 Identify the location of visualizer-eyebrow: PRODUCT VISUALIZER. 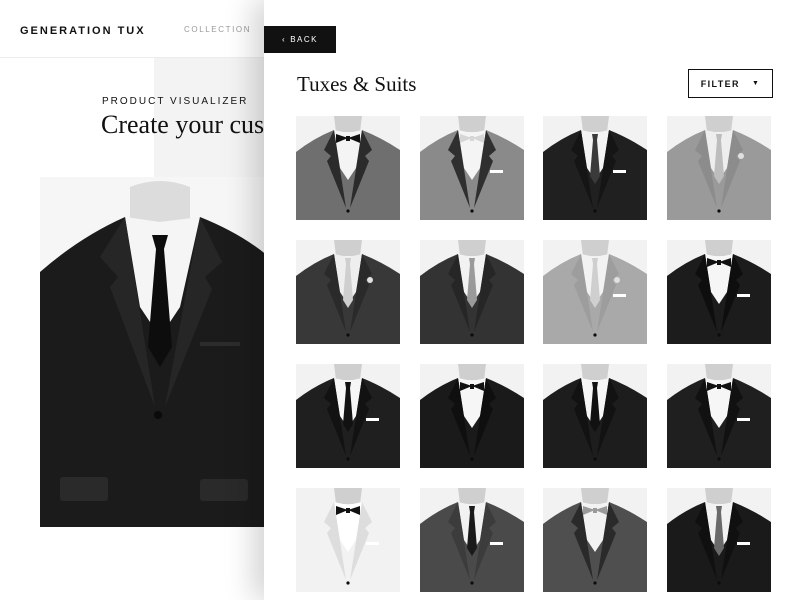
(175, 101).